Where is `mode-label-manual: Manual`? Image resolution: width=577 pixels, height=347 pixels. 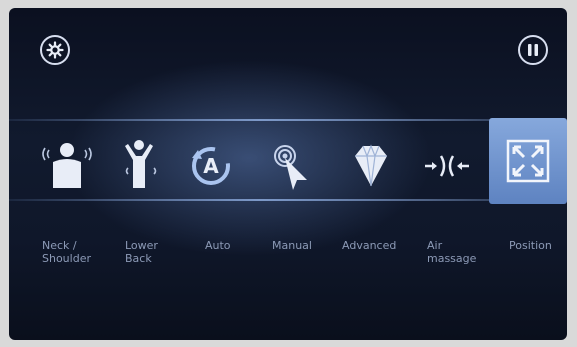
mode-label-manual: Manual is located at coordinates (292, 245).